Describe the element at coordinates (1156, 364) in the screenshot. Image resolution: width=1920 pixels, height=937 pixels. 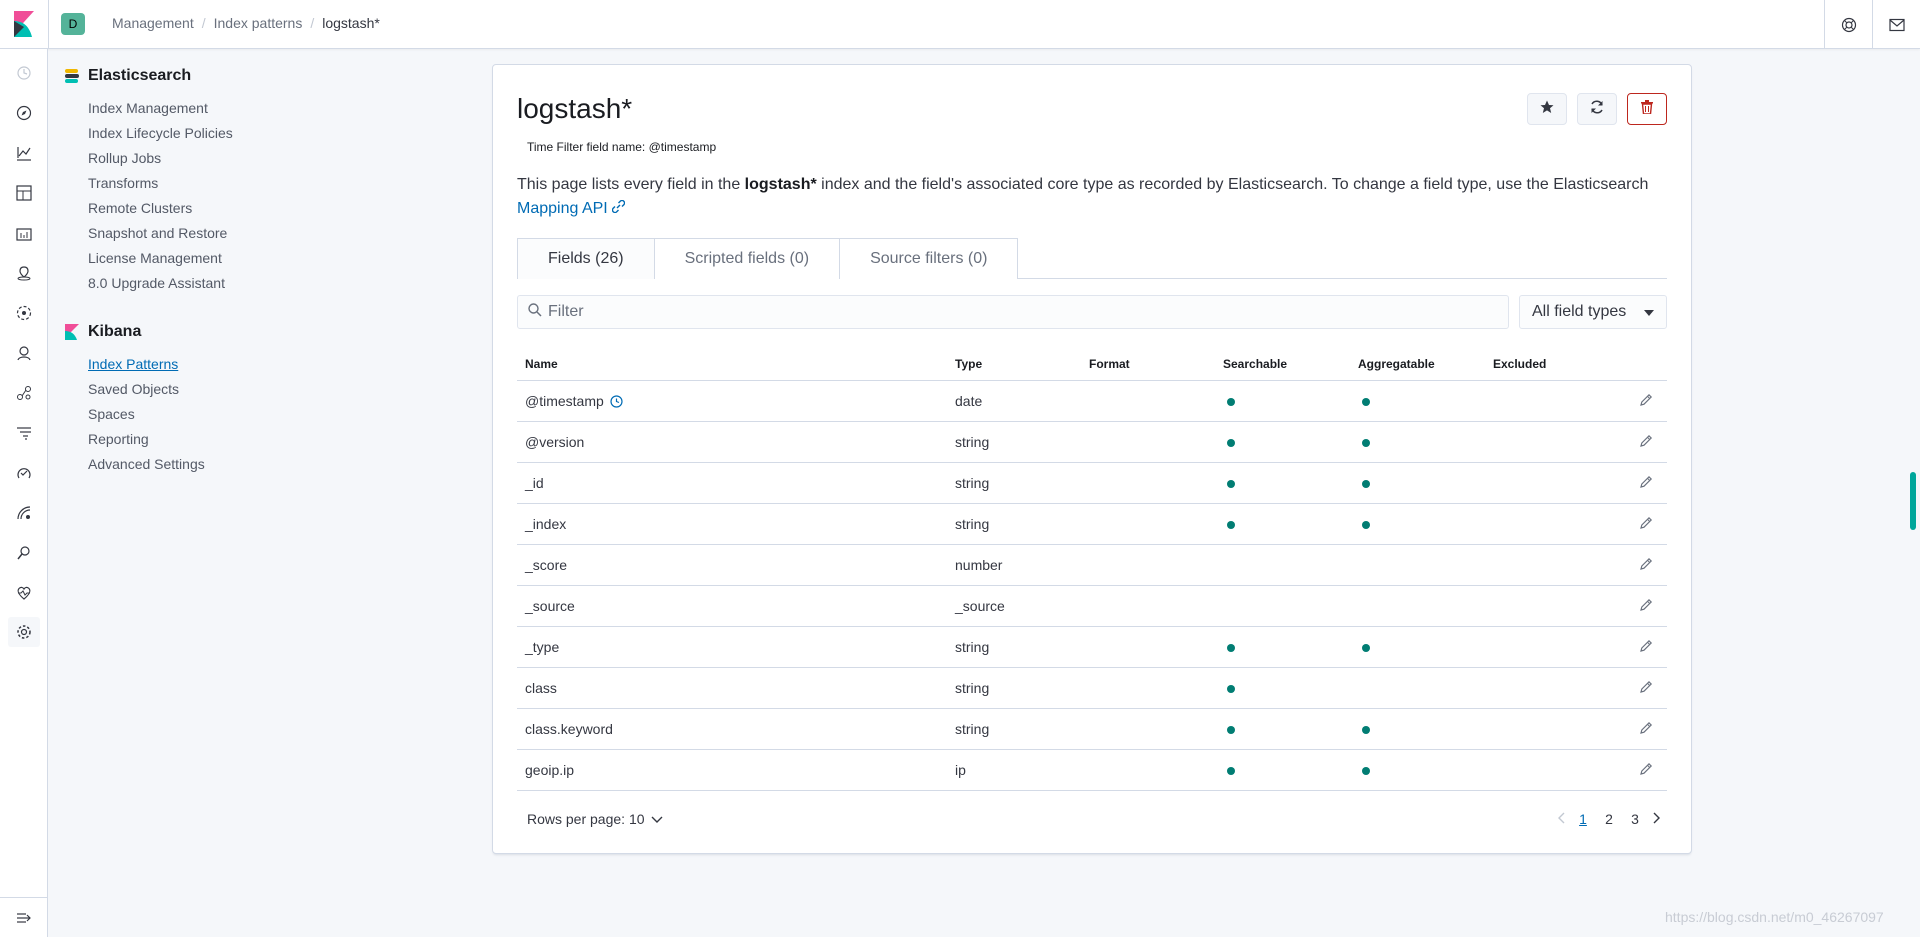
I see `column-header-format: Format` at that location.